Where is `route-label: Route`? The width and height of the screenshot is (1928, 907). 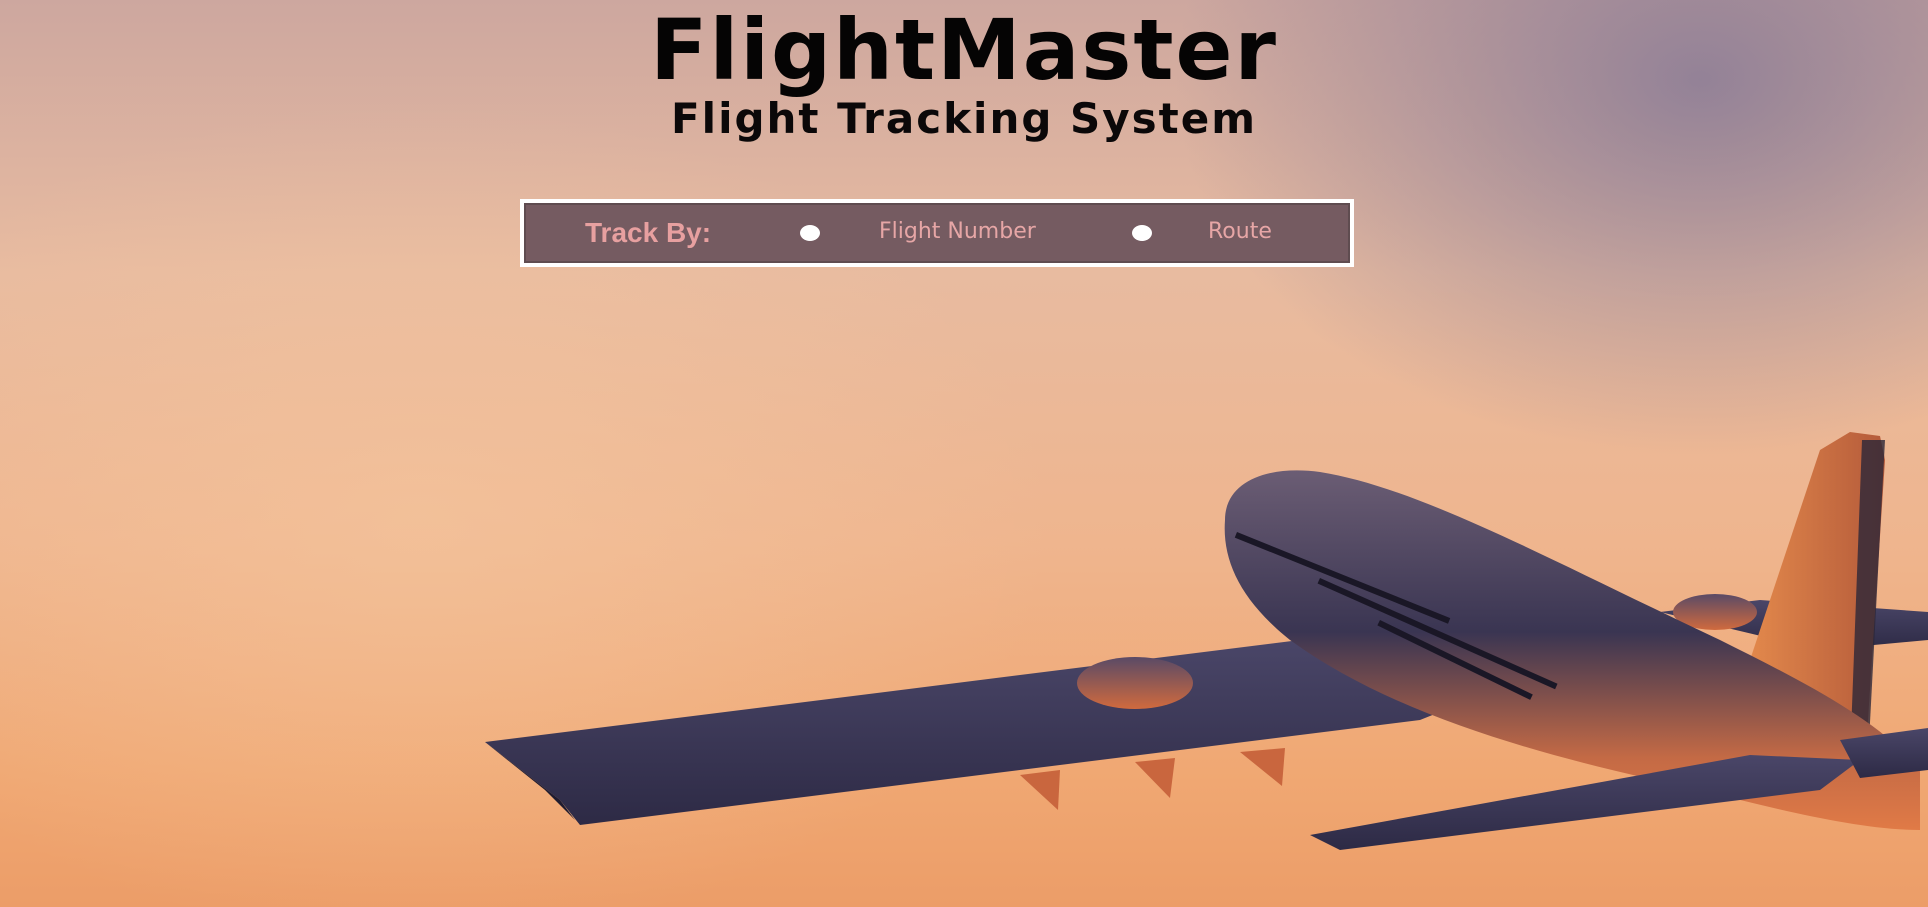
route-label: Route is located at coordinates (1240, 232).